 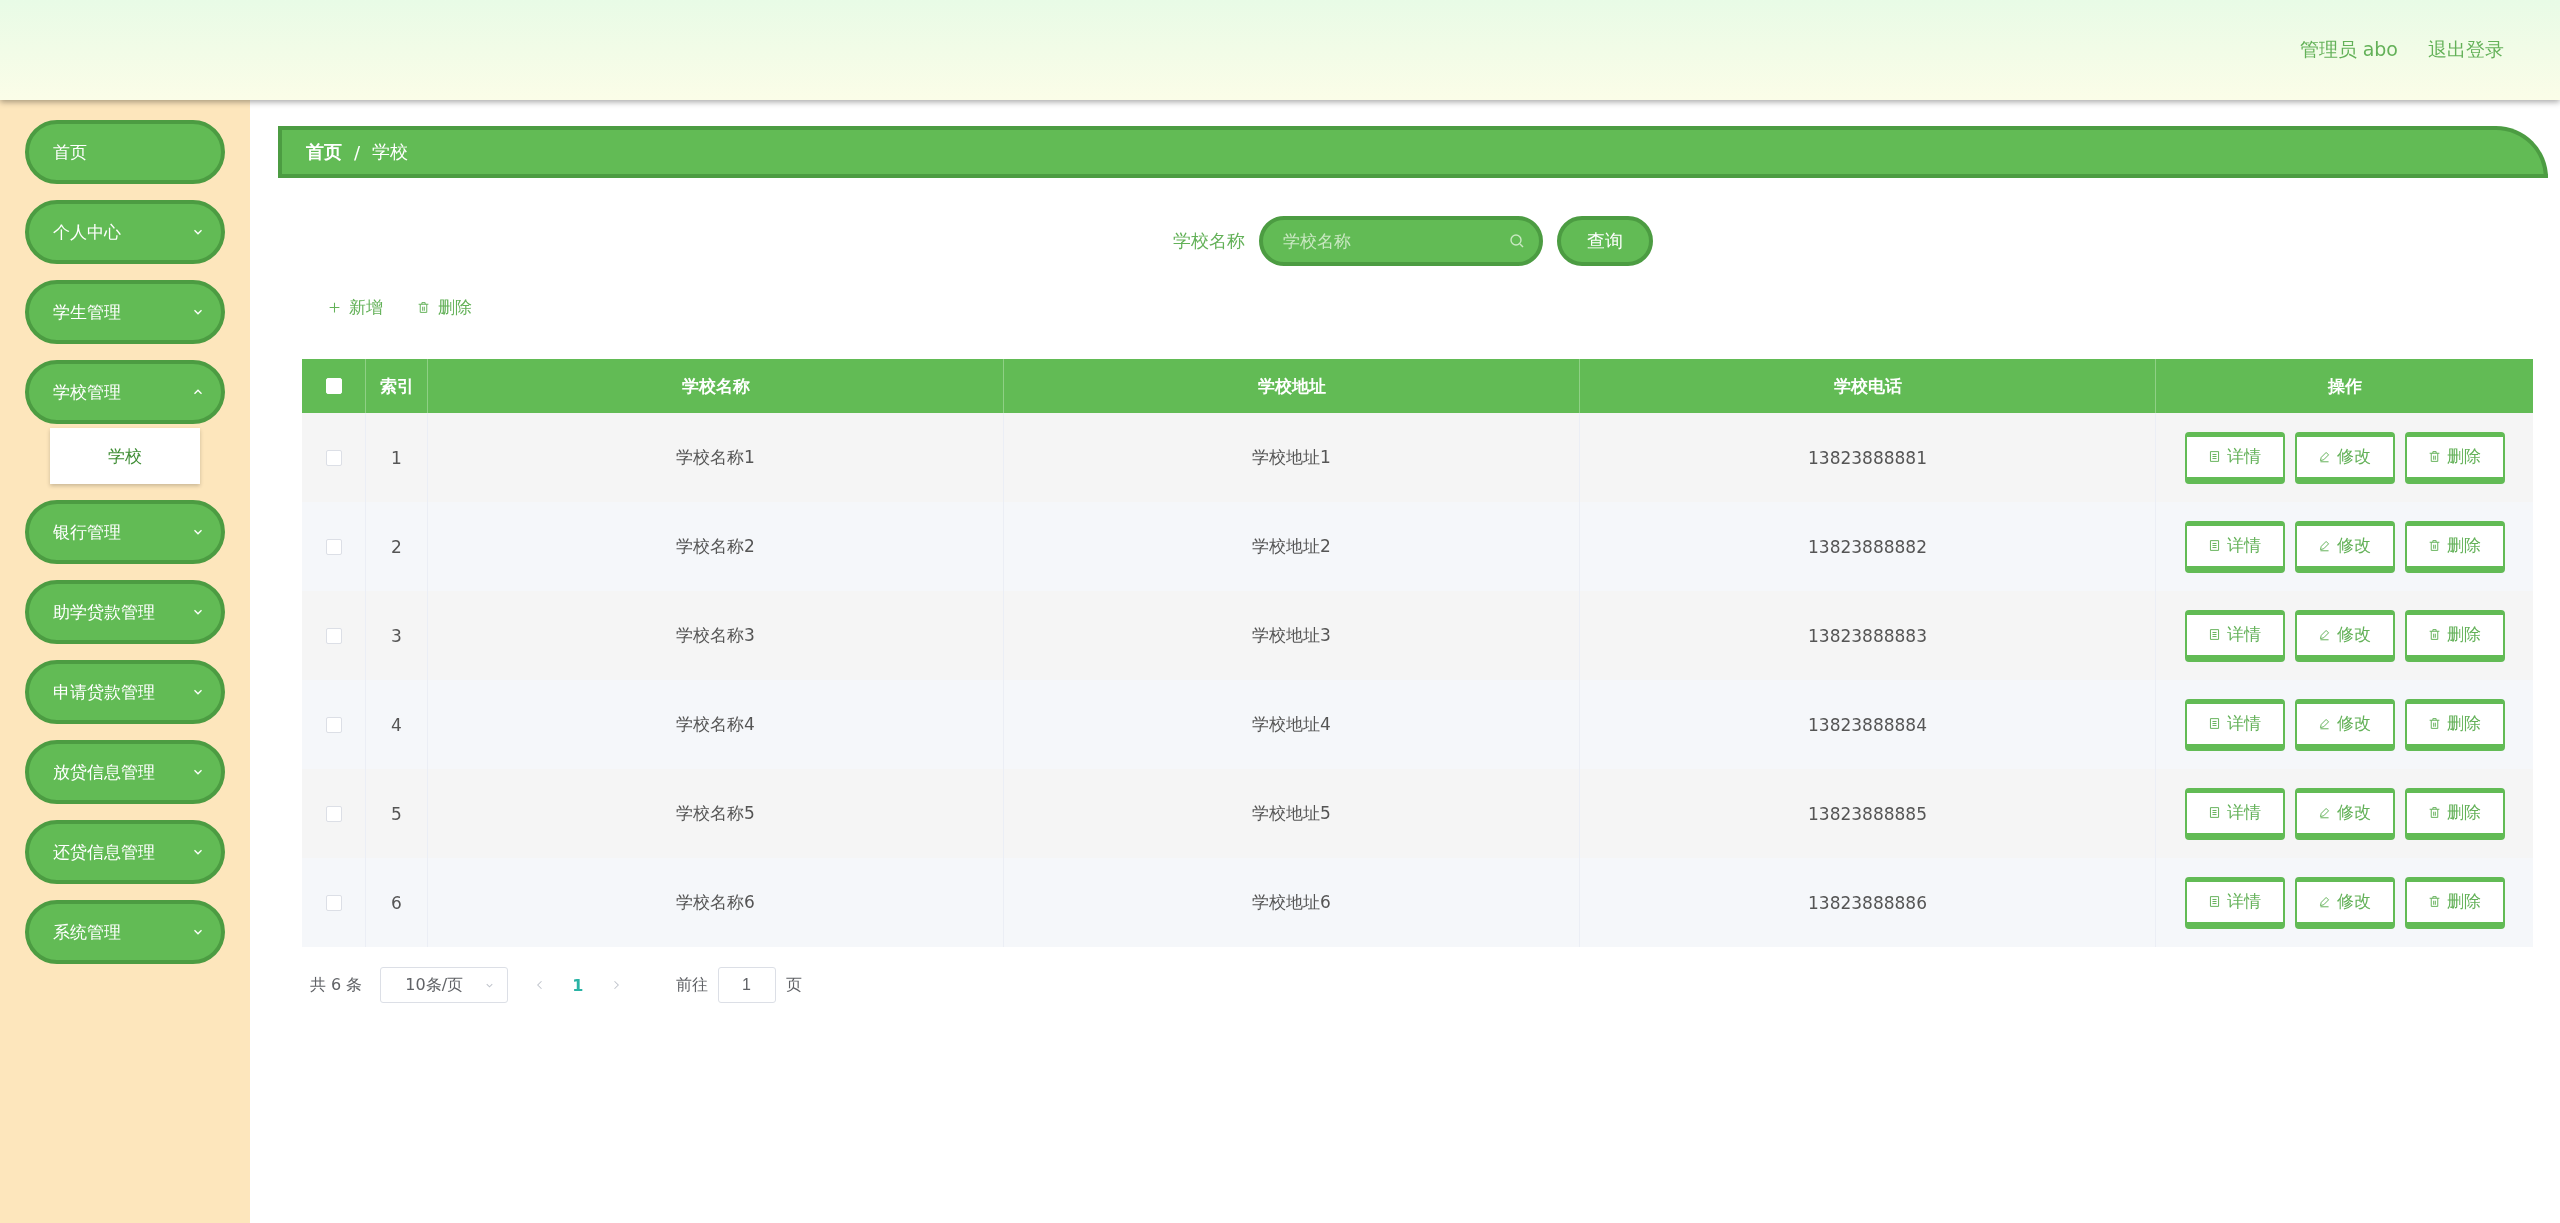 I want to click on search-label: 学校名称, so click(x=1209, y=241).